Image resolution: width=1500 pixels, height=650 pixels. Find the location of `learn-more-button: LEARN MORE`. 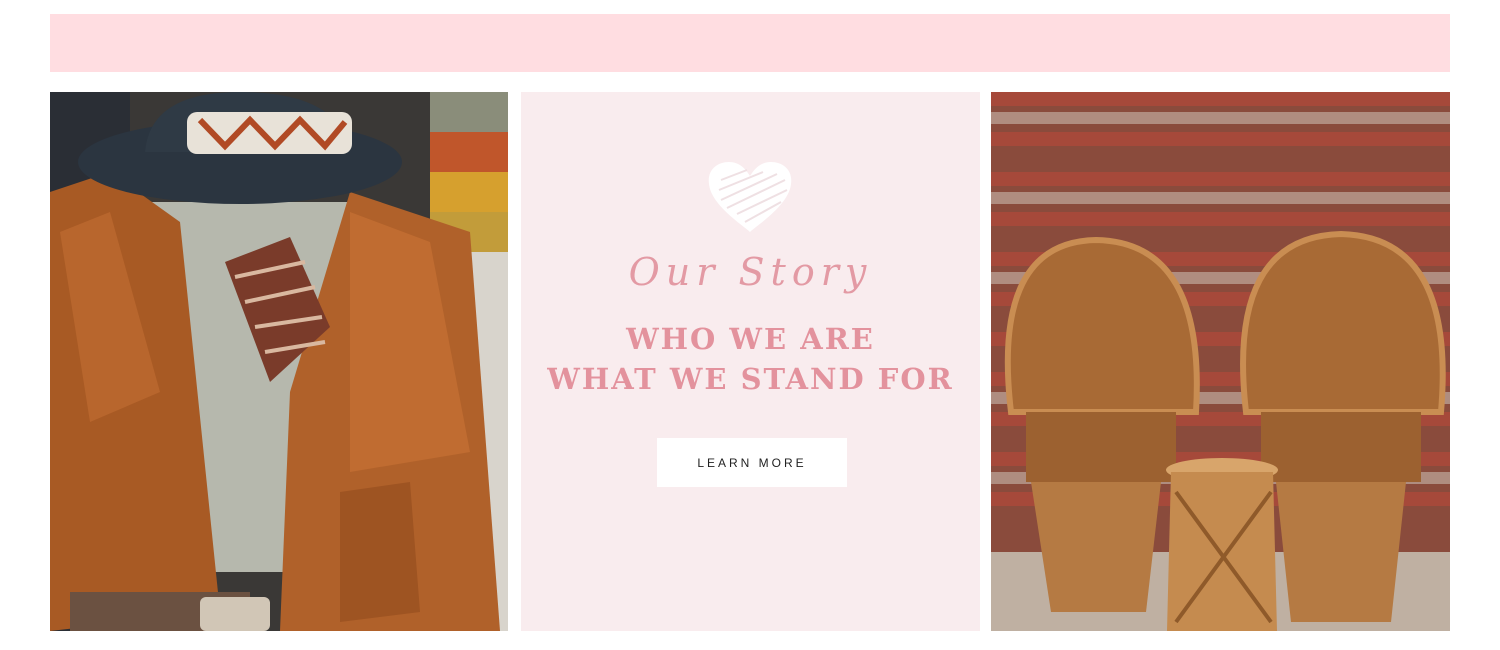

learn-more-button: LEARN MORE is located at coordinates (752, 462).